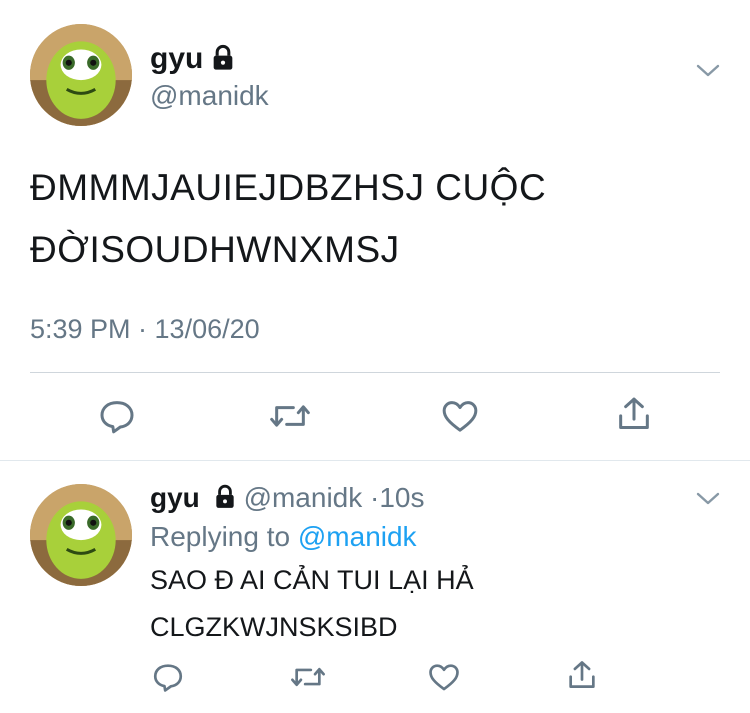 This screenshot has height=713, width=750. I want to click on replying-to-label: Replying to, so click(220, 536).